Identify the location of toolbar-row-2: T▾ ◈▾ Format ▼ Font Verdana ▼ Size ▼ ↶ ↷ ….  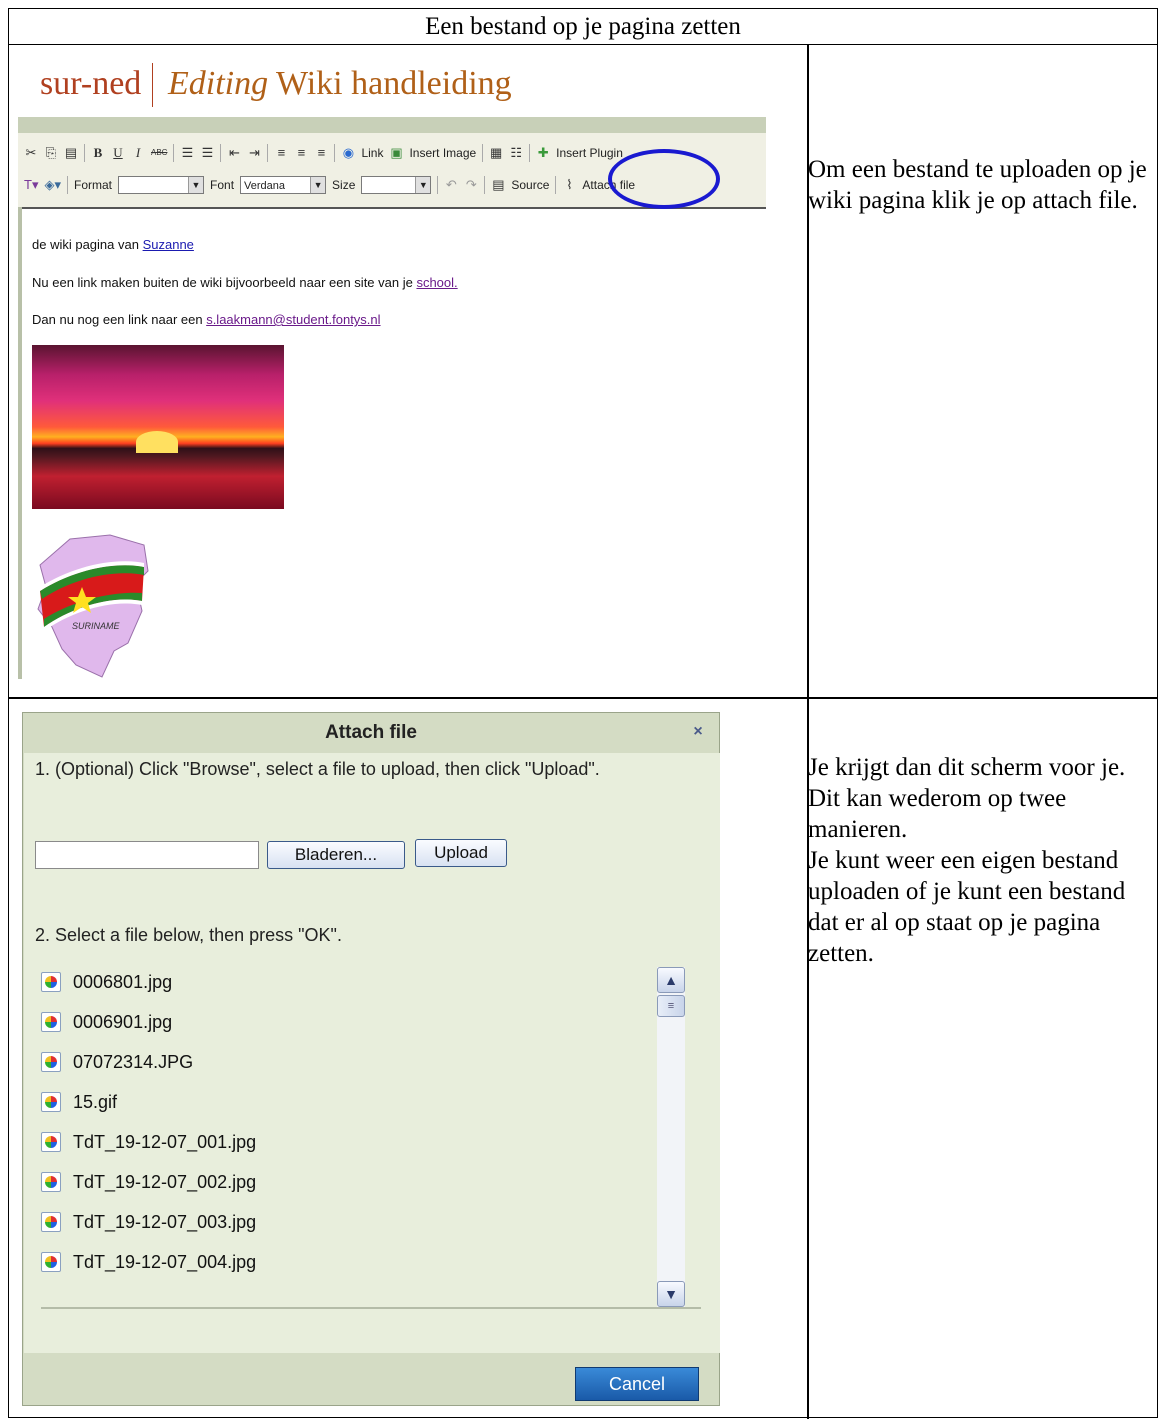
(329, 185).